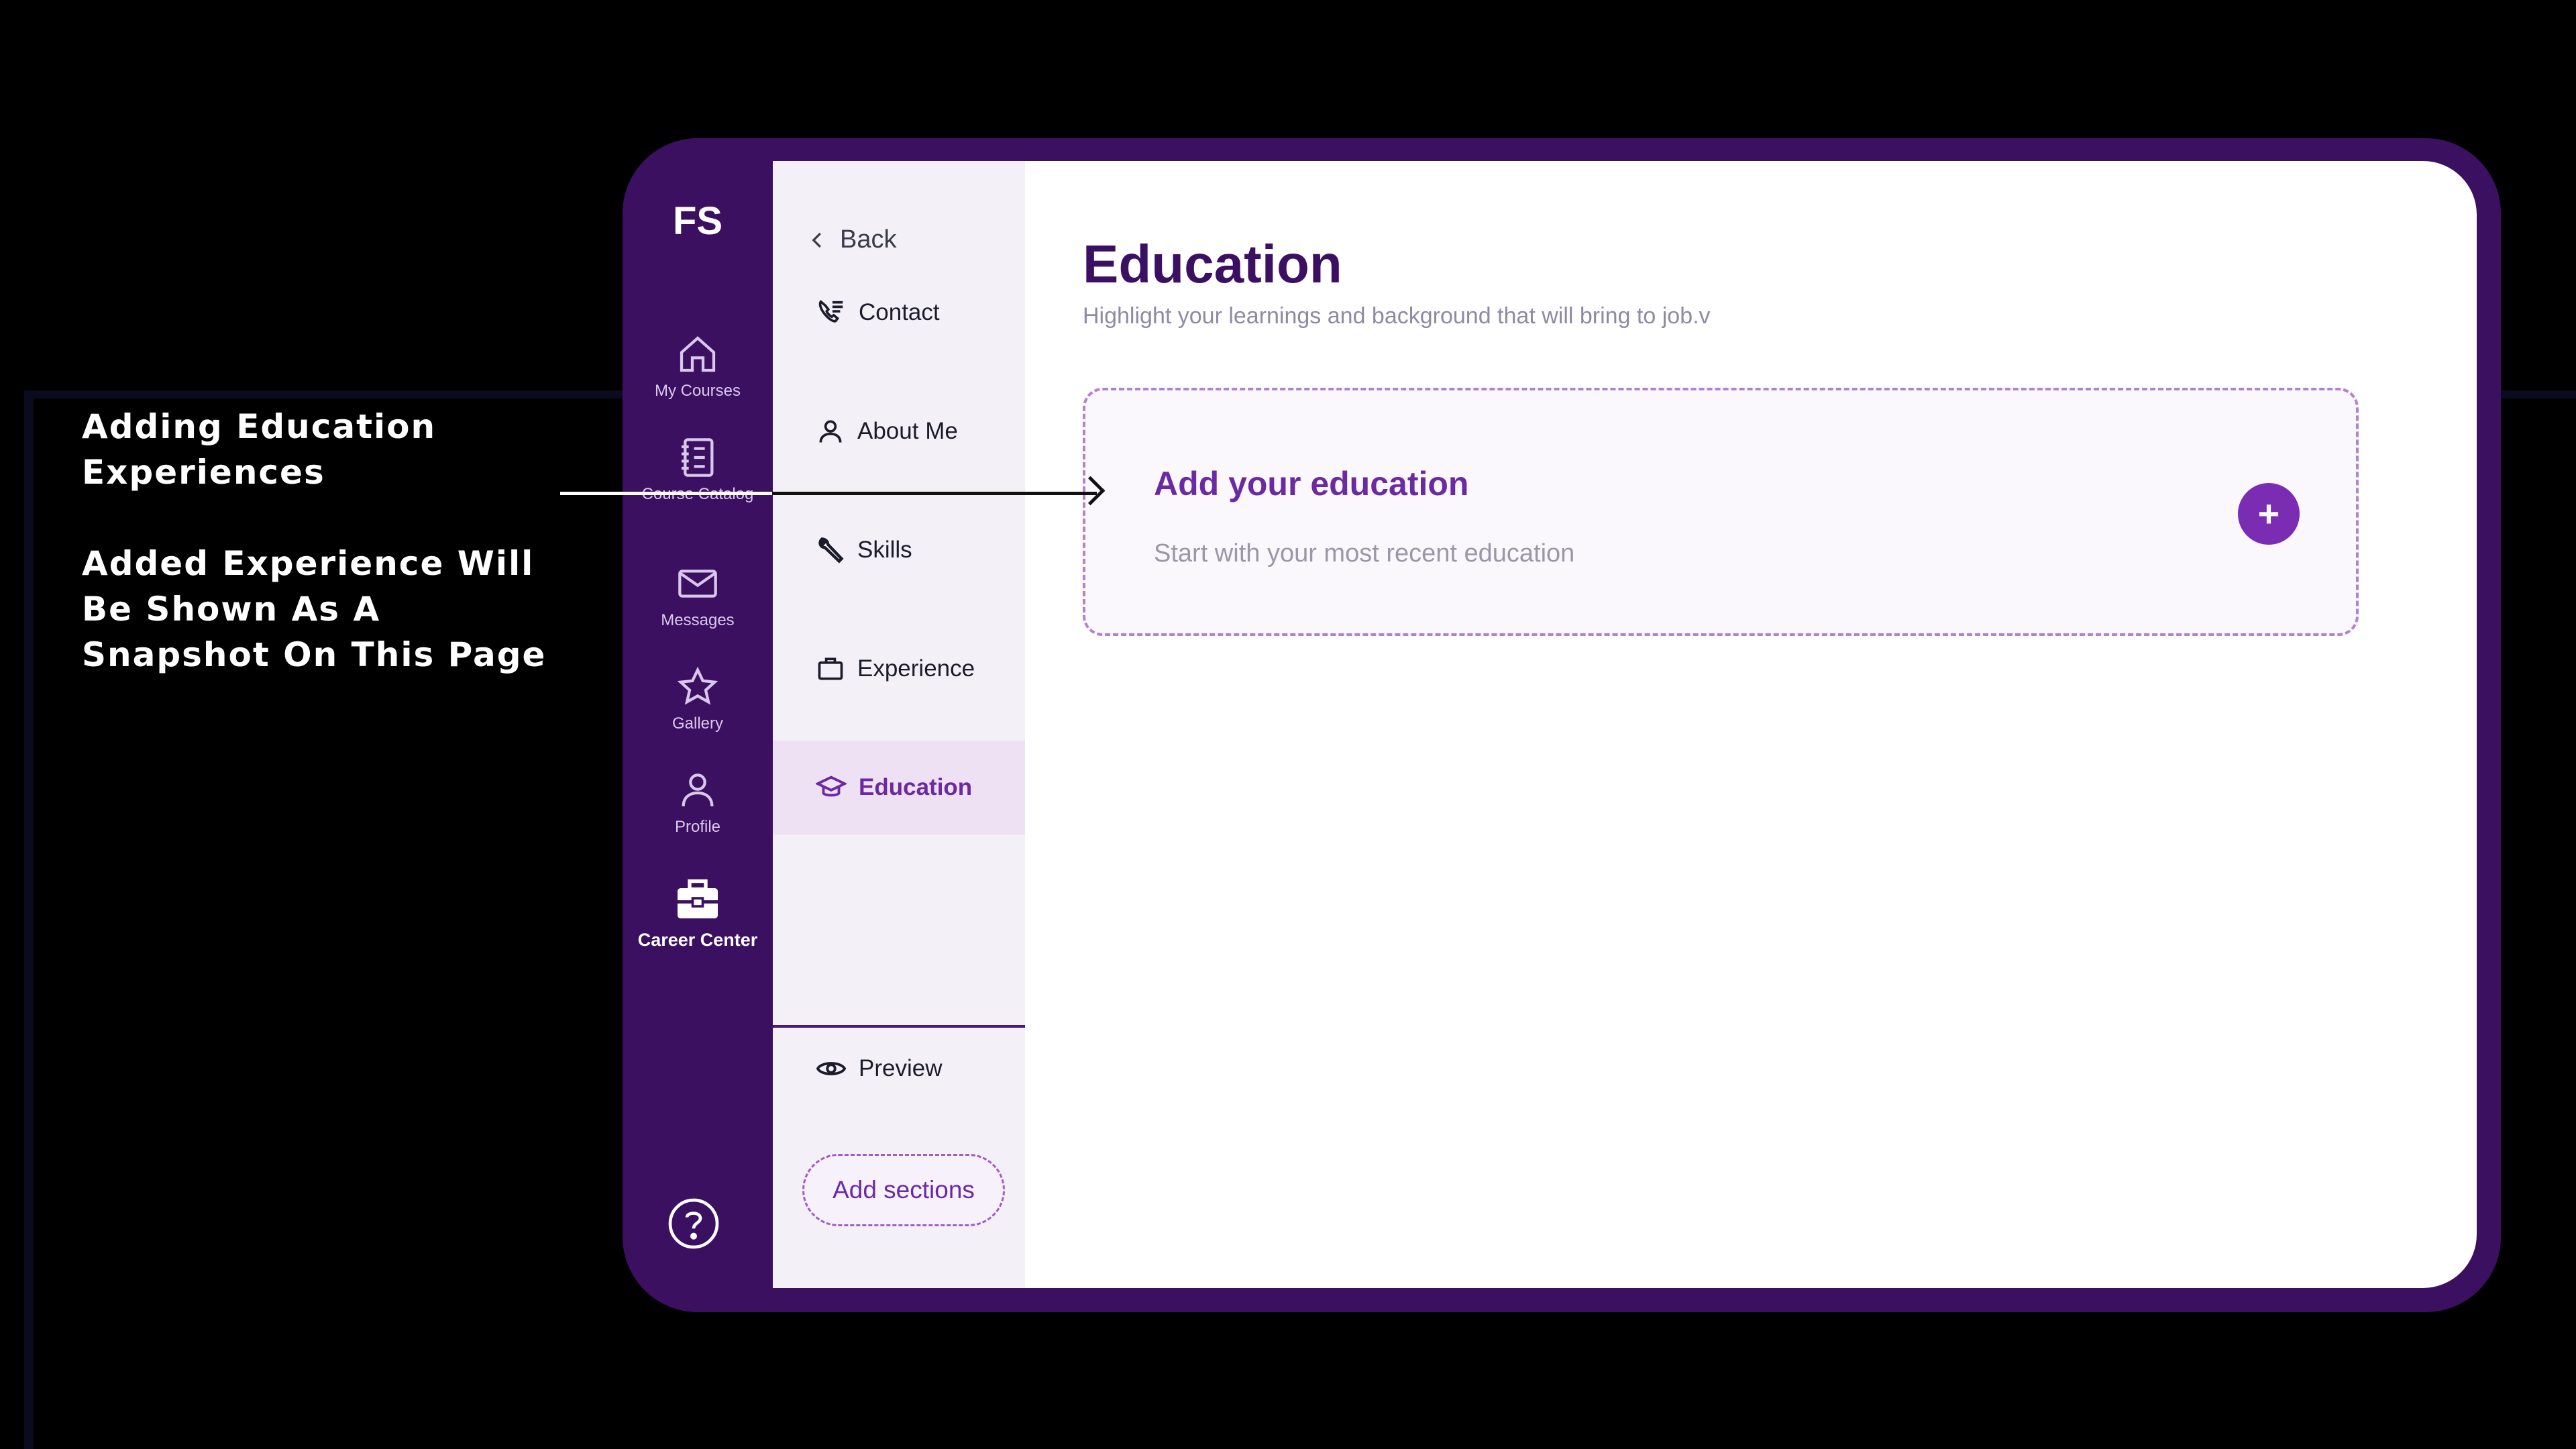 The width and height of the screenshot is (2576, 1449). I want to click on annotation-pointer-line, so click(666, 493).